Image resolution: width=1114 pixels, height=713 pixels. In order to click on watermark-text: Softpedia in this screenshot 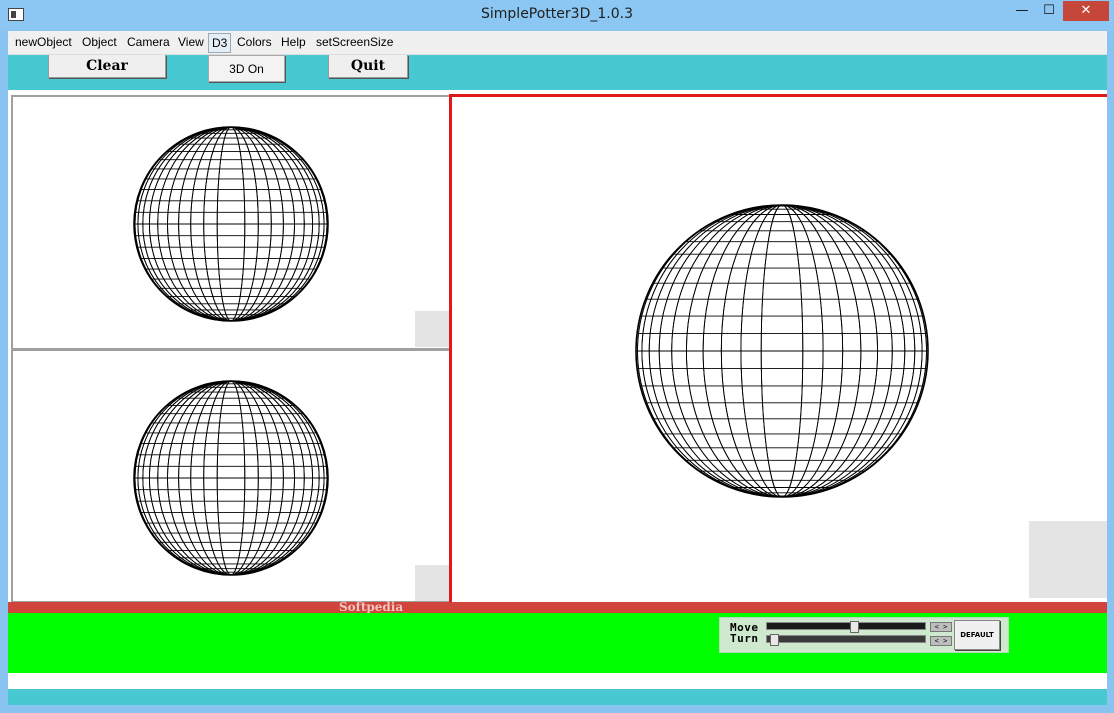, I will do `click(371, 607)`.